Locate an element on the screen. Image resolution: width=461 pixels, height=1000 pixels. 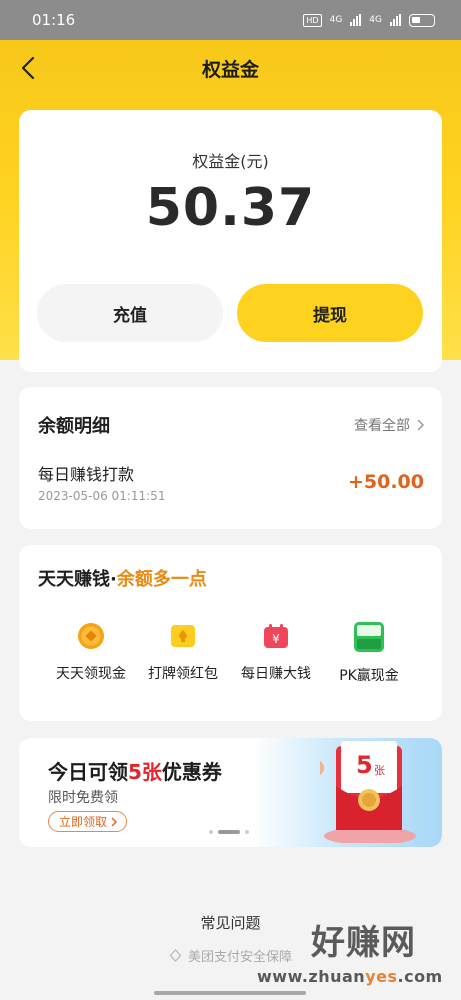
detail-title: 余额明细 is located at coordinates (74, 426).